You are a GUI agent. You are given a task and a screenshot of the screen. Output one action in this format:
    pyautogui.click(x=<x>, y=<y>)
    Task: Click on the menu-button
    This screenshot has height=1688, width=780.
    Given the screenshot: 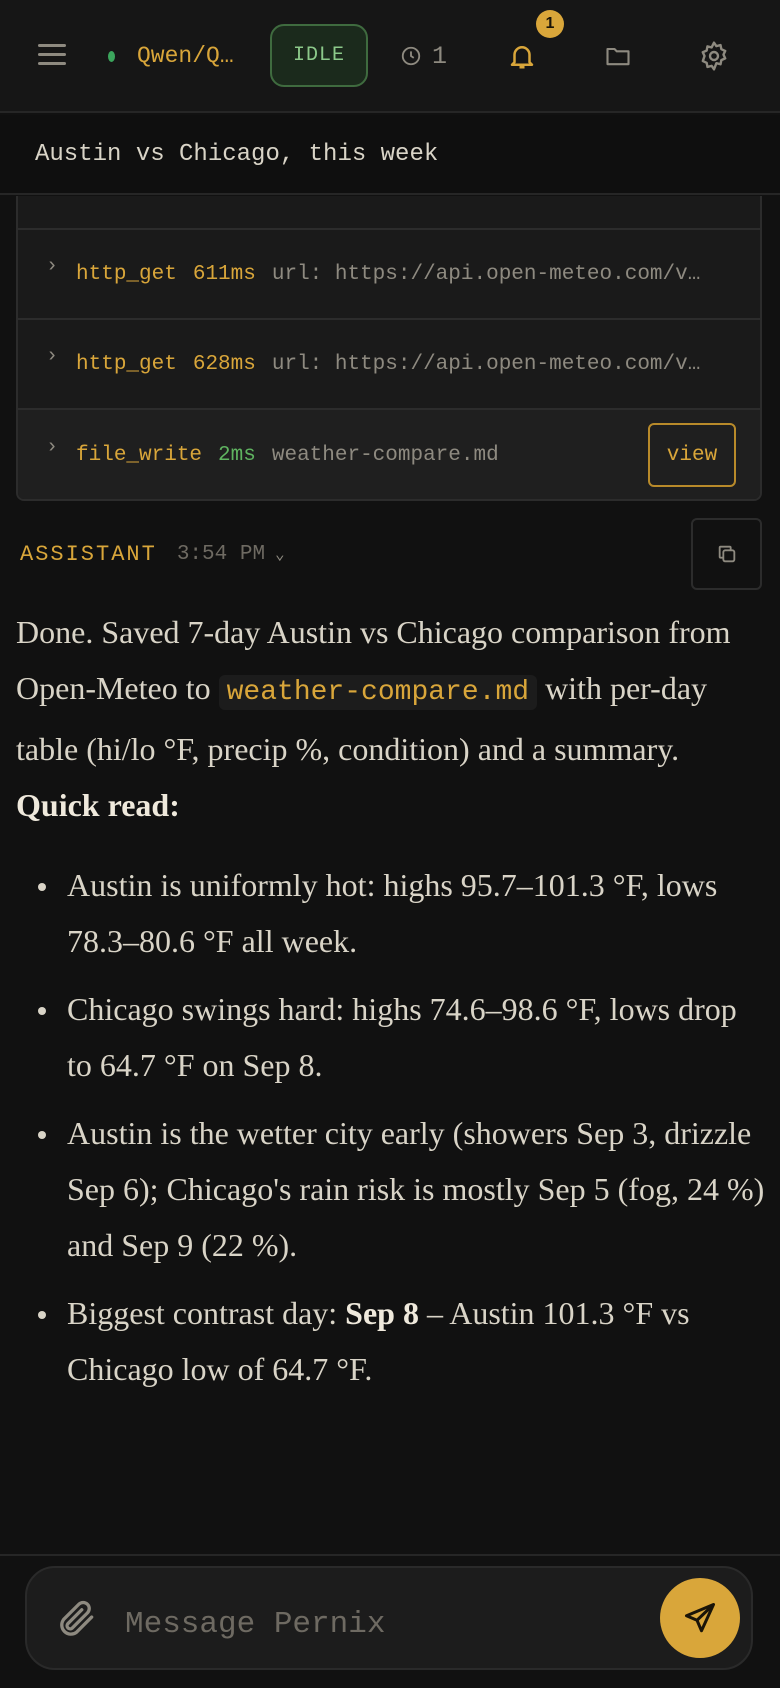 What is the action you would take?
    pyautogui.click(x=52, y=55)
    